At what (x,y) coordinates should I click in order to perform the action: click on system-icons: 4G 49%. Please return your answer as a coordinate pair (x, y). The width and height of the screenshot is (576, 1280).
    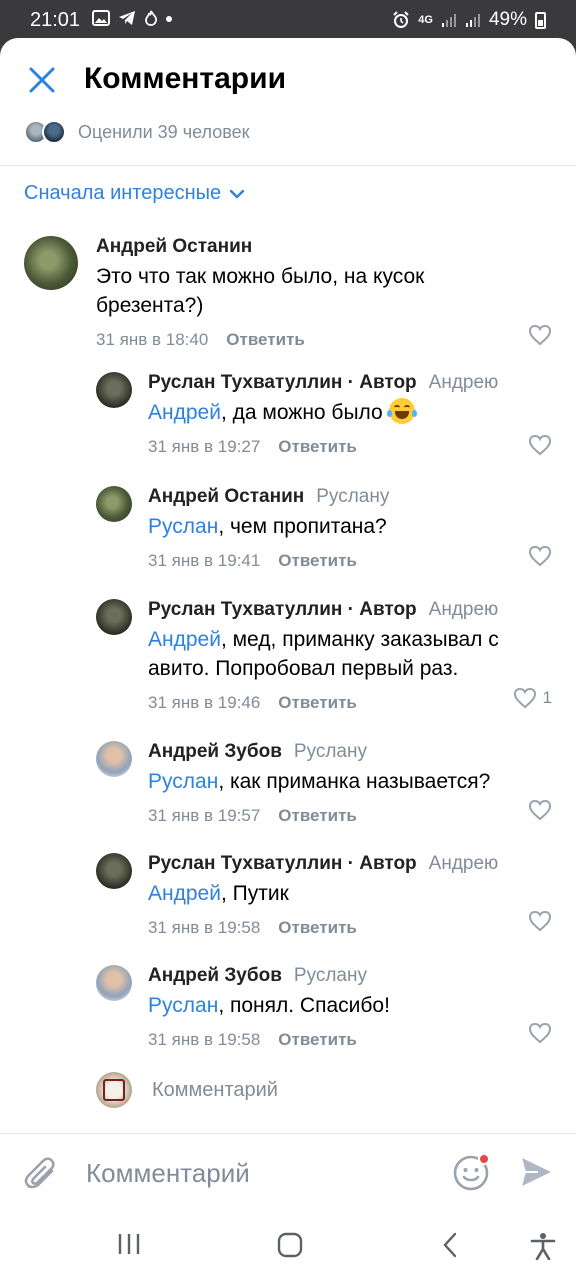
    Looking at the image, I should click on (469, 20).